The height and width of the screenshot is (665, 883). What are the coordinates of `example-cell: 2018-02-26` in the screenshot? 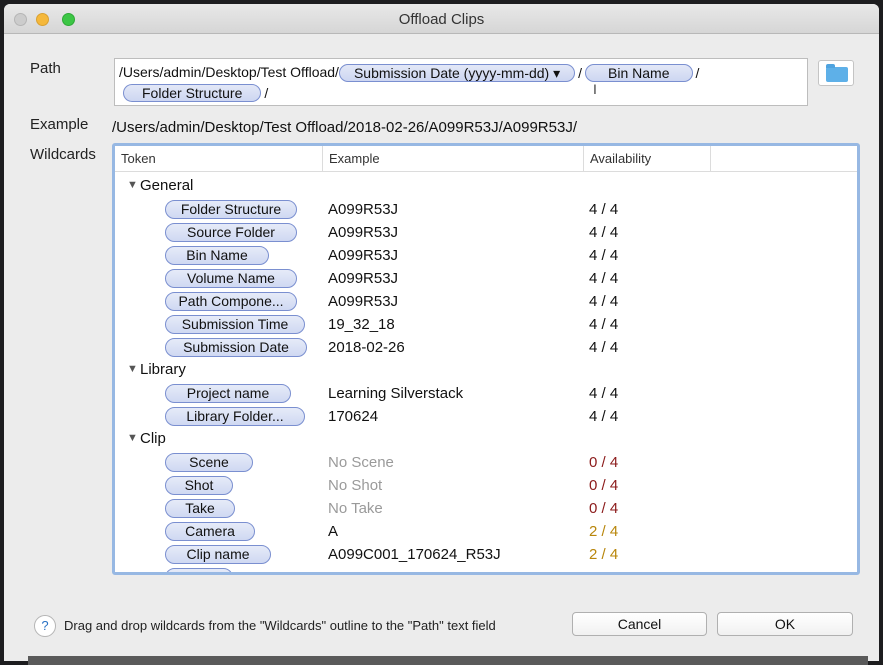 It's located at (366, 347).